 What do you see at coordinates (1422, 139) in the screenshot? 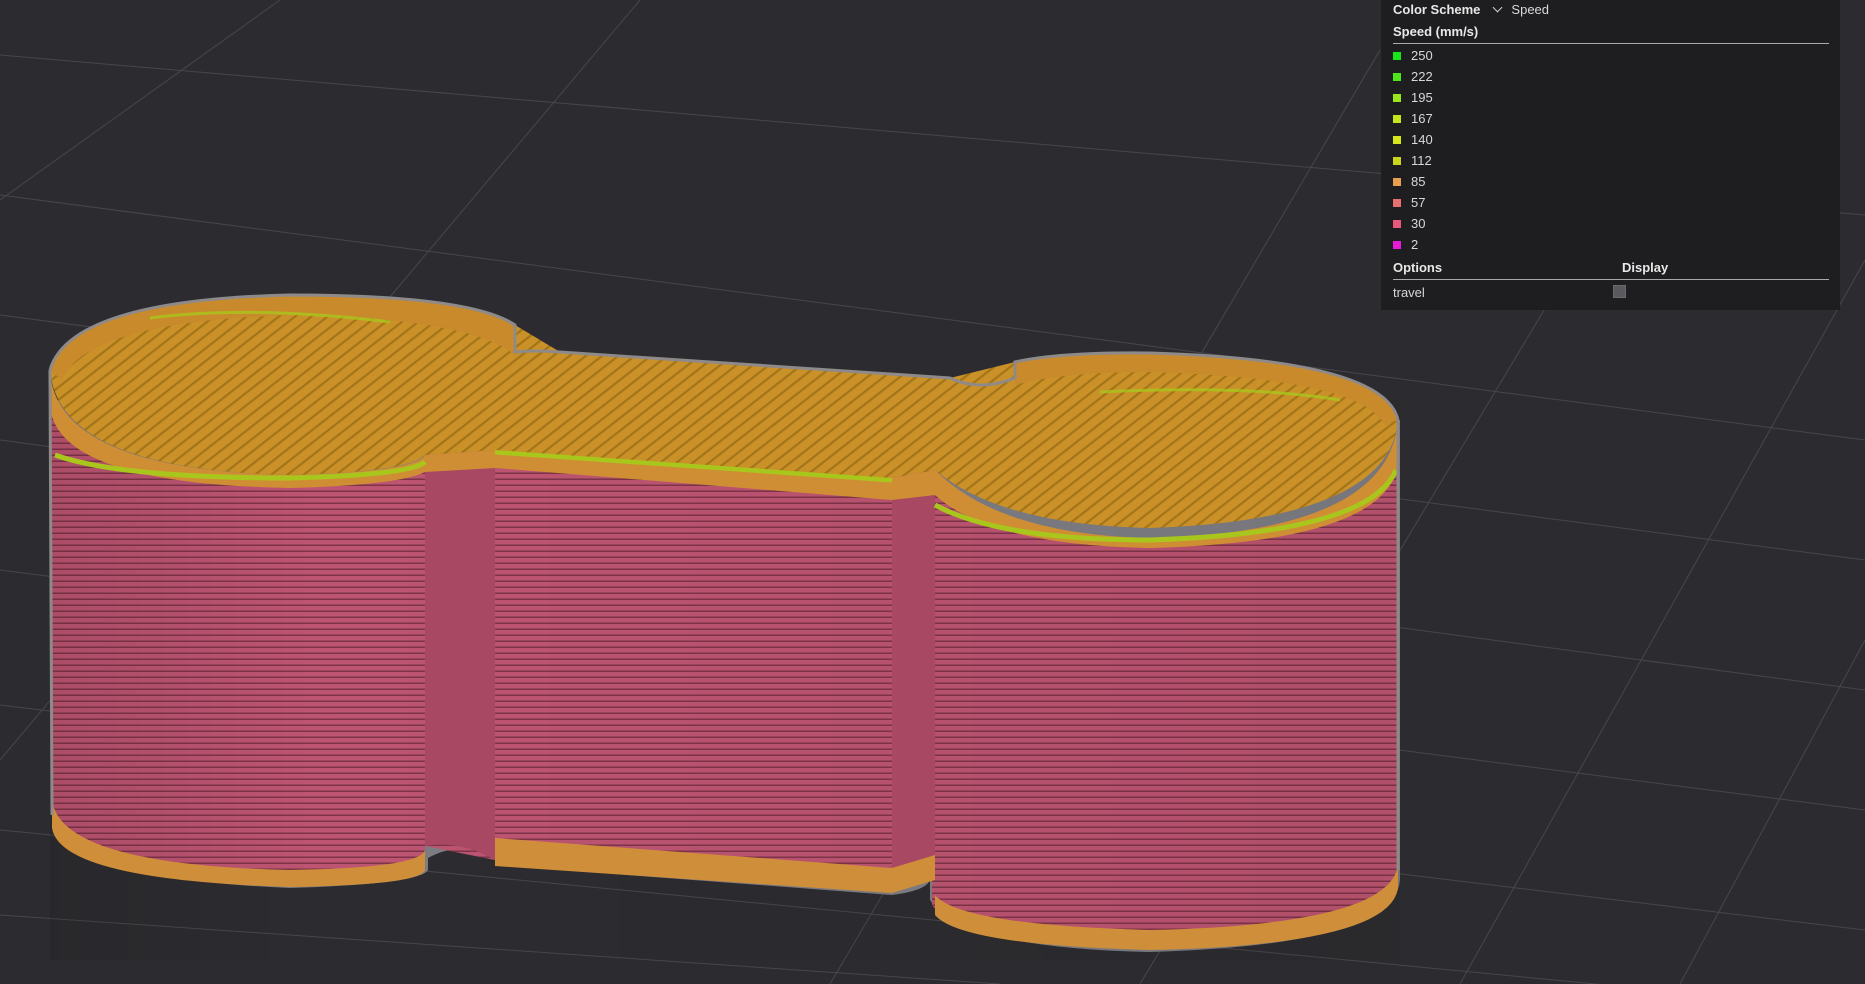
I see `speed-value-label: 140` at bounding box center [1422, 139].